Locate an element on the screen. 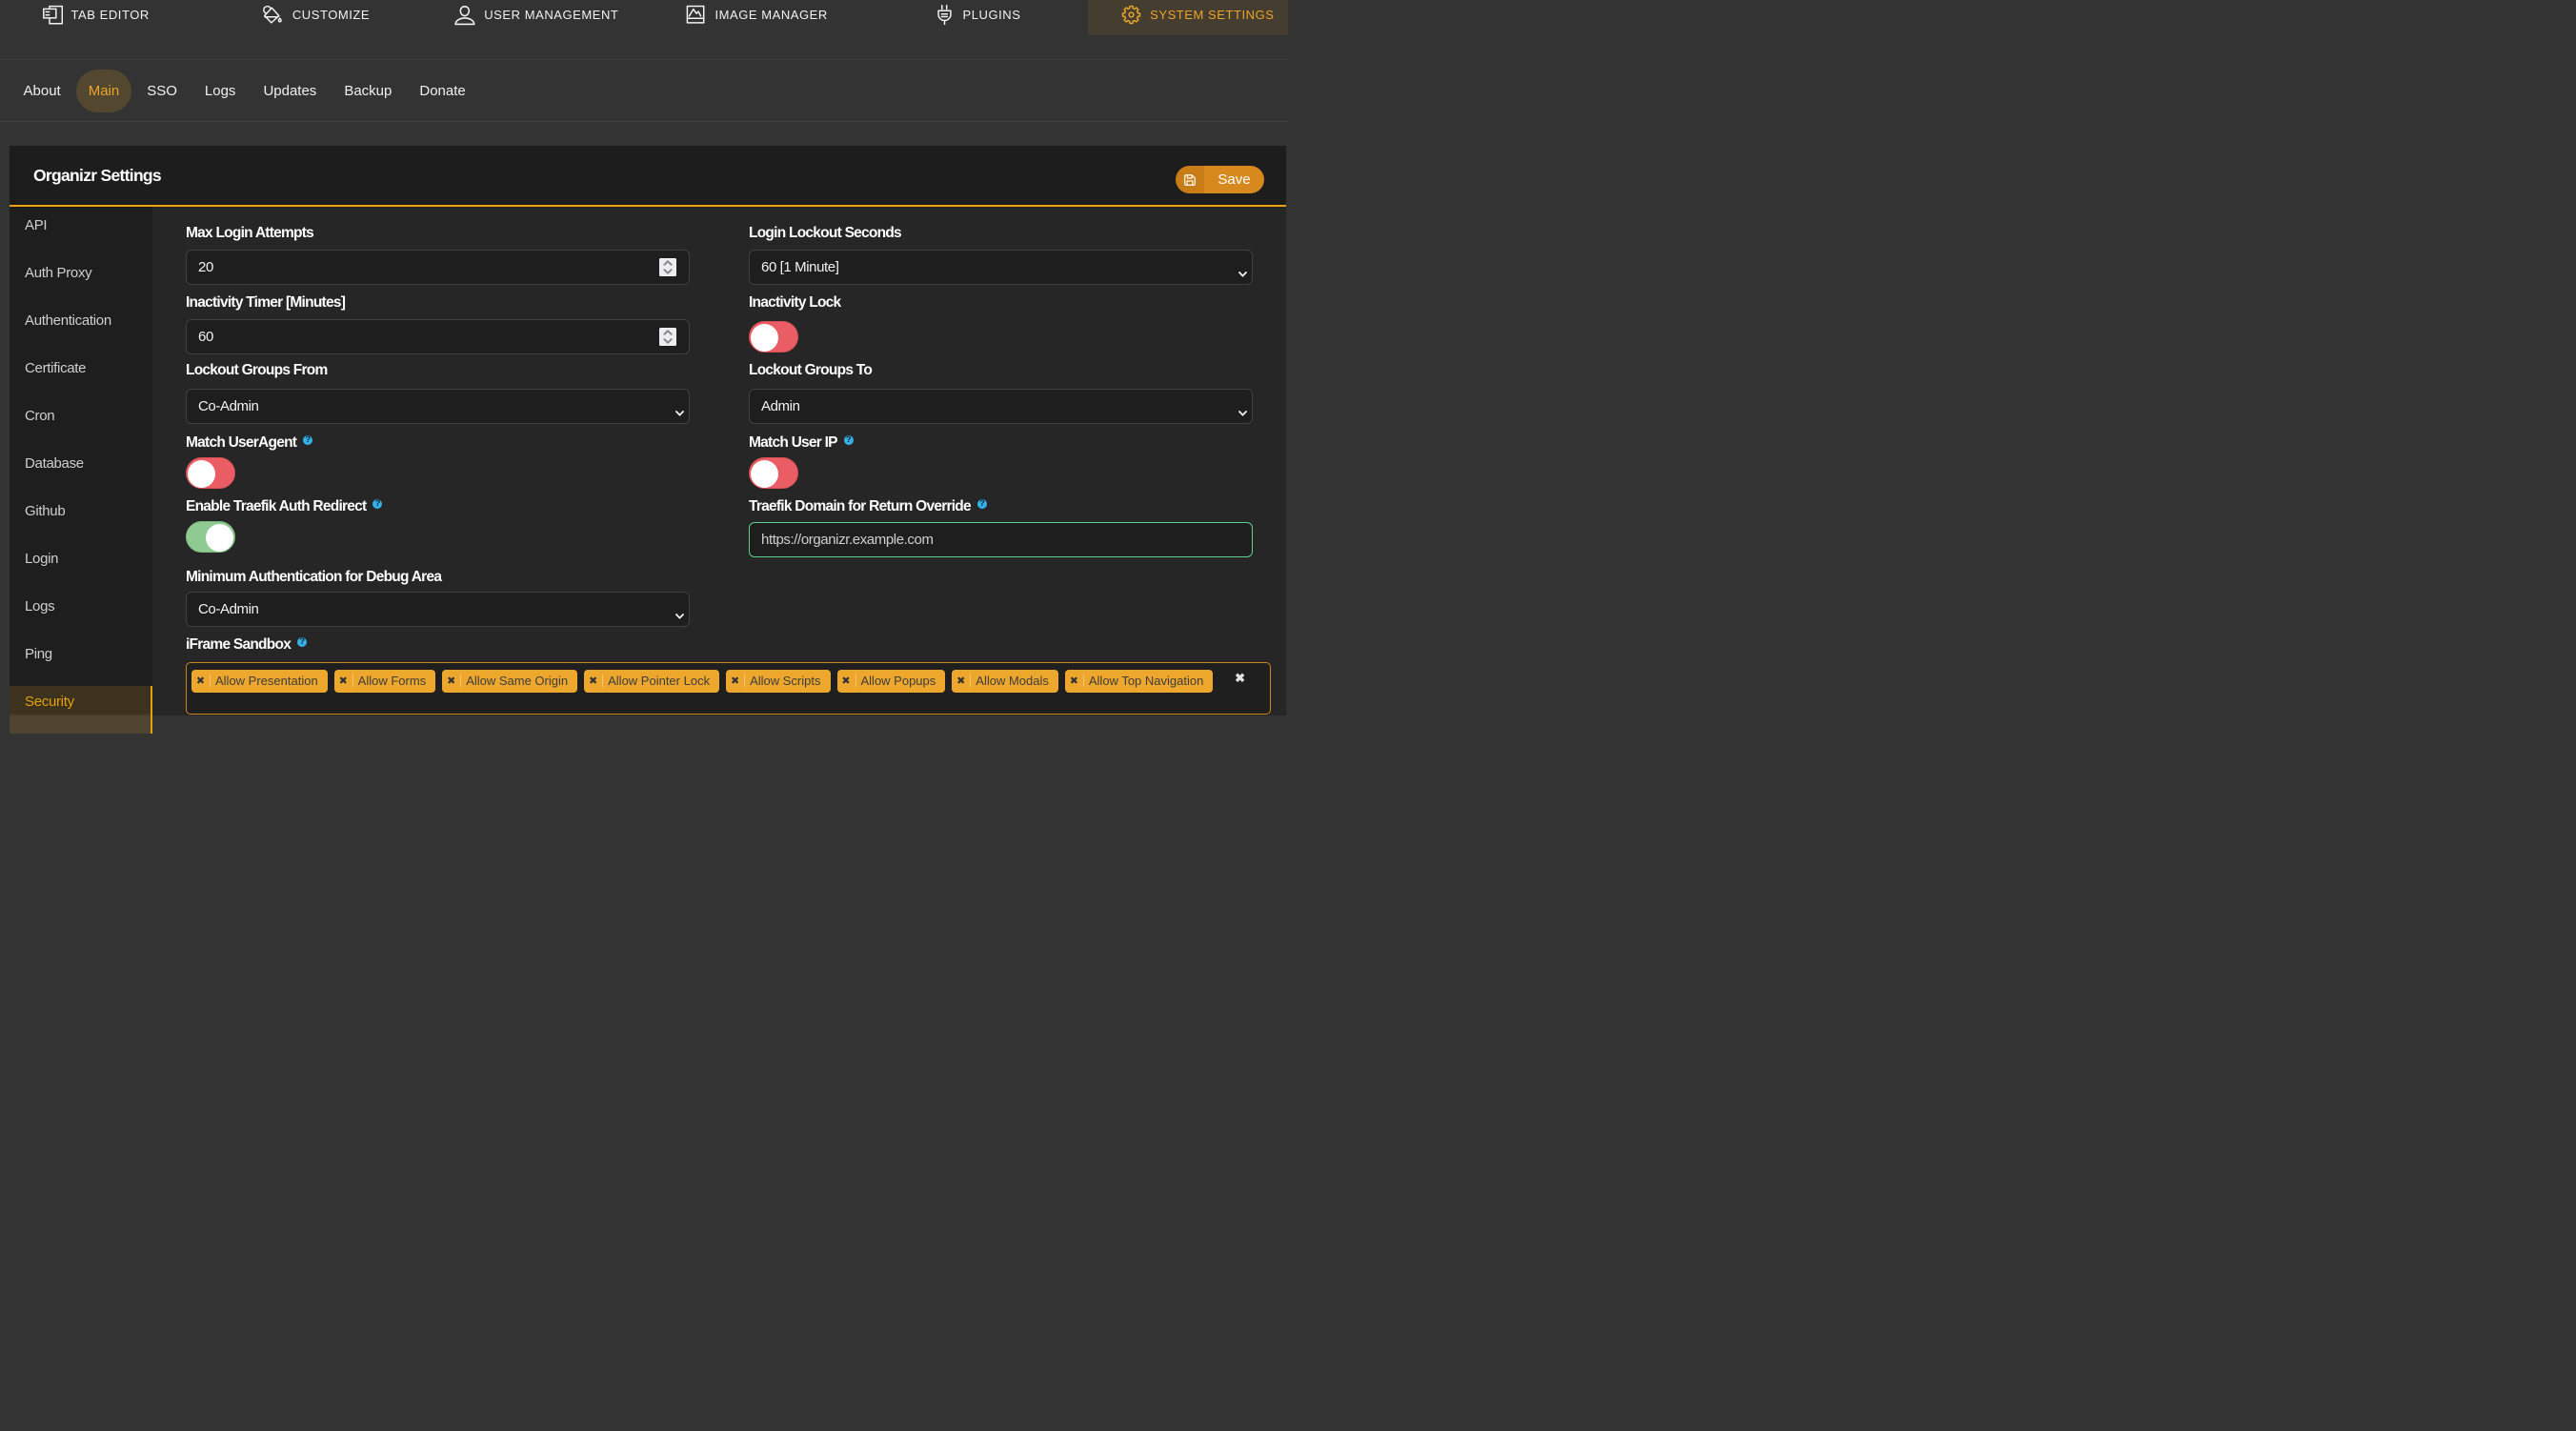  sandbox-tag-chip: ✖ Allow Popups is located at coordinates (891, 681).